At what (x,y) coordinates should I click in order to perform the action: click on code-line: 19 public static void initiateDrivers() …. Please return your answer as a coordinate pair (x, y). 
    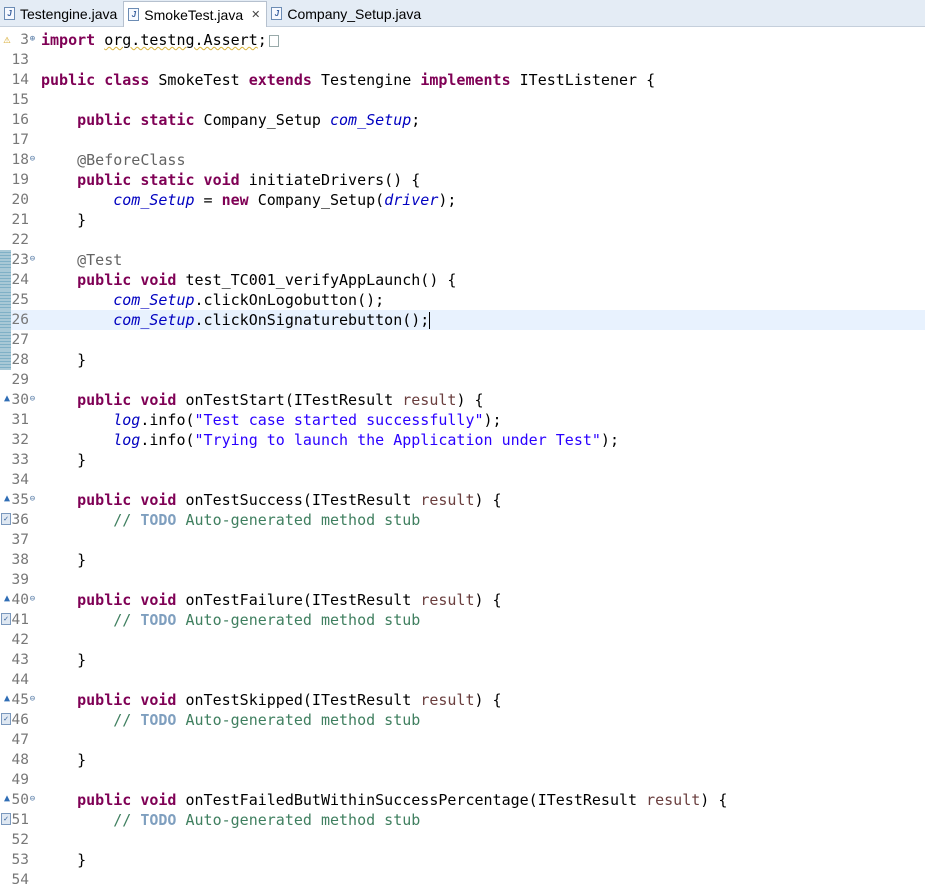
    Looking at the image, I should click on (462, 180).